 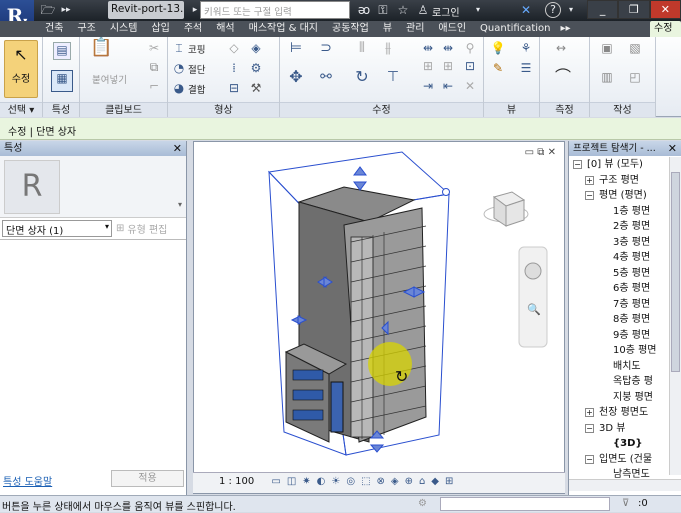 What do you see at coordinates (27, 480) in the screenshot?
I see `properties-help-link: 특성 도움말` at bounding box center [27, 480].